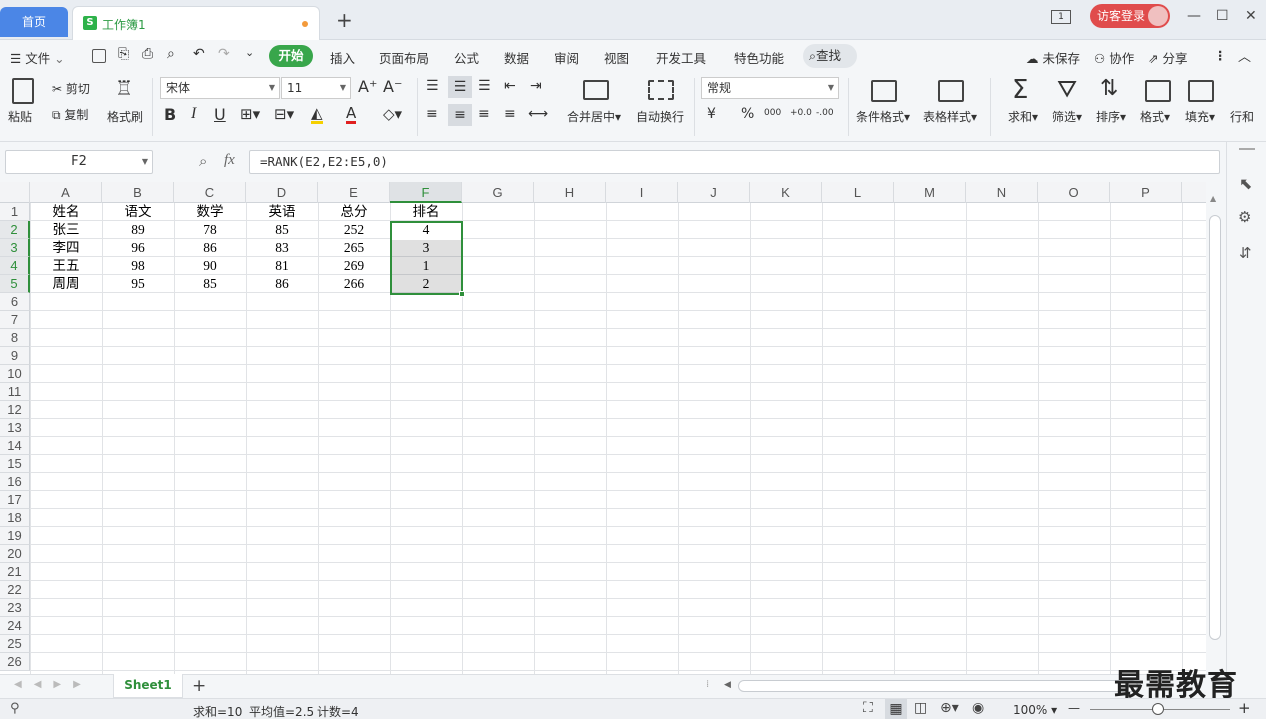 This screenshot has height=720, width=1266. Describe the element at coordinates (1213, 198) in the screenshot. I see `scroll-up-icon: ▲` at that location.